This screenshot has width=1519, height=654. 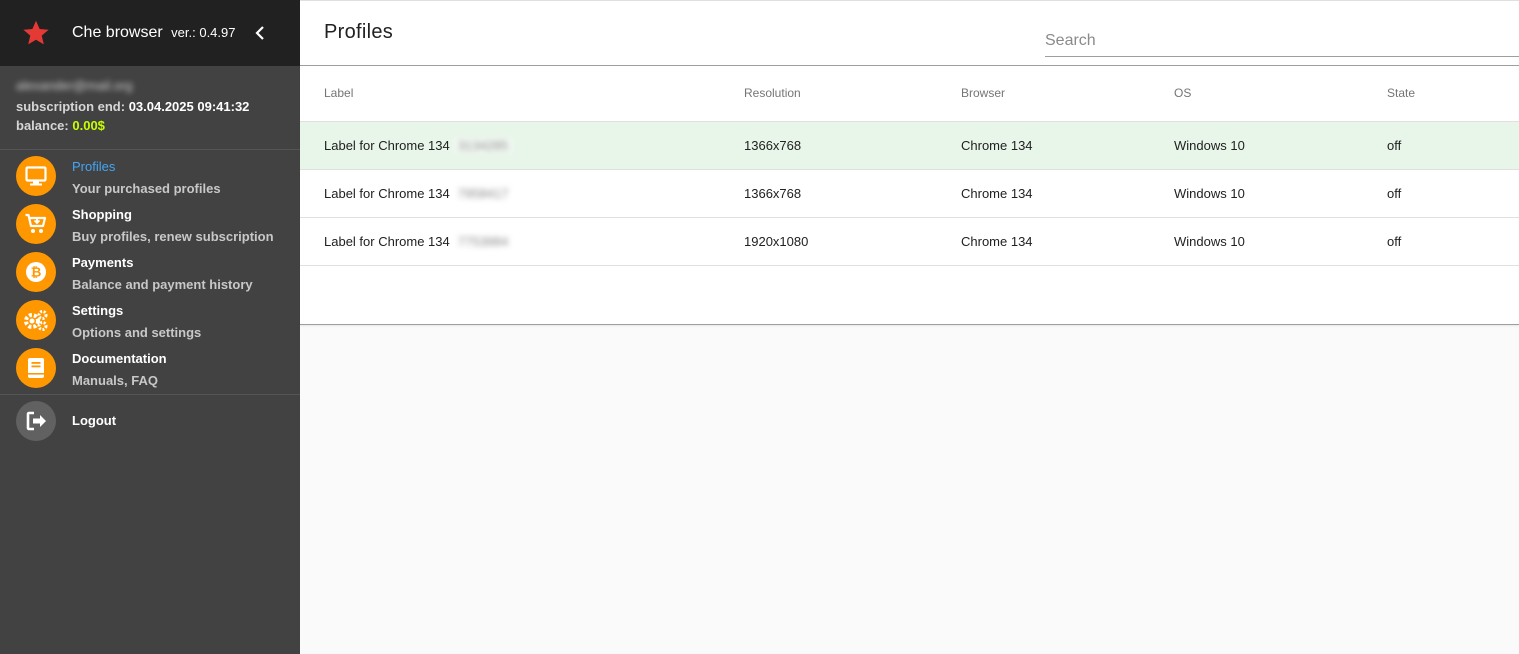 I want to click on sidebar-item-documentation: Documentation Manuals, FAQ, so click(x=150, y=372).